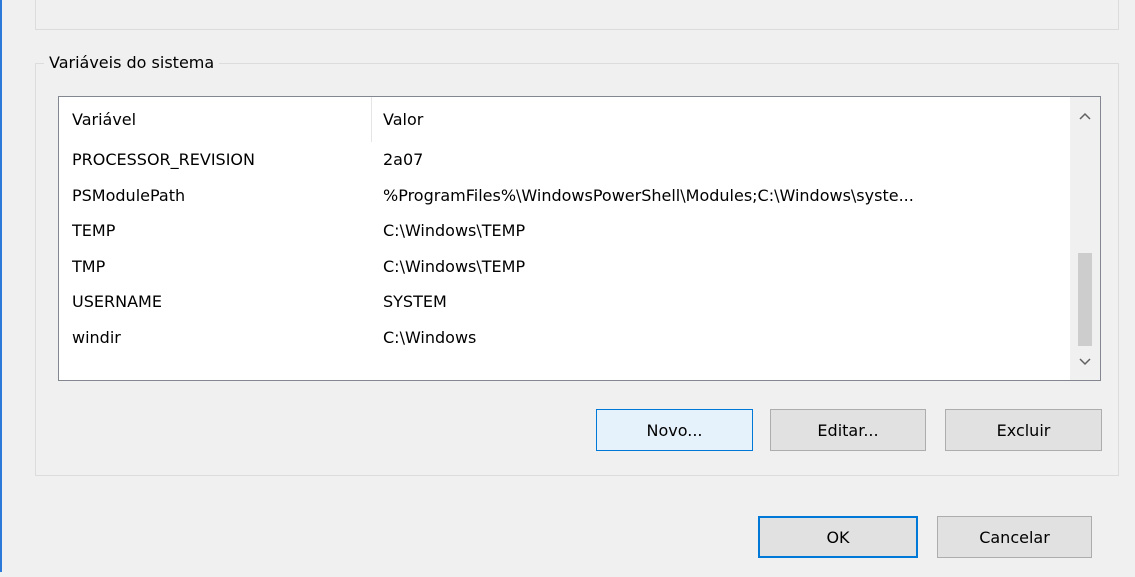  What do you see at coordinates (564, 302) in the screenshot?
I see `table-row: USERNAME SYSTEM` at bounding box center [564, 302].